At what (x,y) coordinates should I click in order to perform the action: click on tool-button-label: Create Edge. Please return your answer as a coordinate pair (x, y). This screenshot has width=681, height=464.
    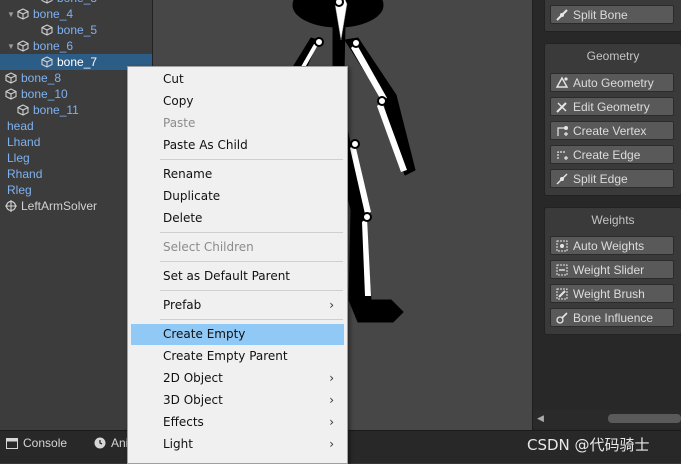
    Looking at the image, I should click on (607, 154).